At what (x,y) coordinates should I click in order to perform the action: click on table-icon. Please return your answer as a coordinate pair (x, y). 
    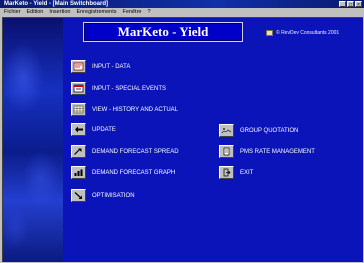
    Looking at the image, I should click on (78, 109).